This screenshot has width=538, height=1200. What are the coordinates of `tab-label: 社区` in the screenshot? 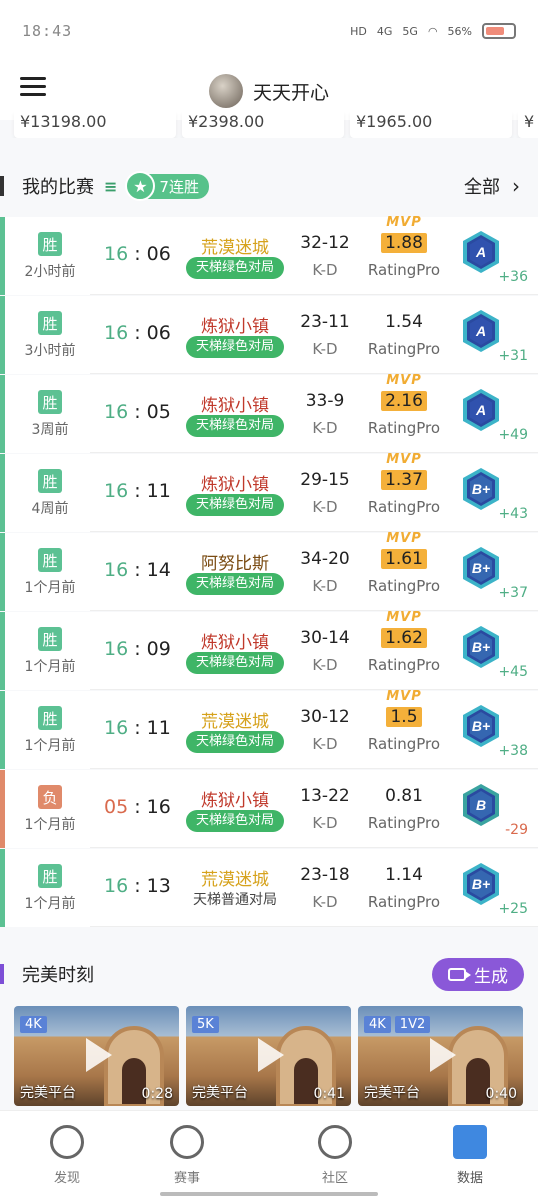 It's located at (334, 1178).